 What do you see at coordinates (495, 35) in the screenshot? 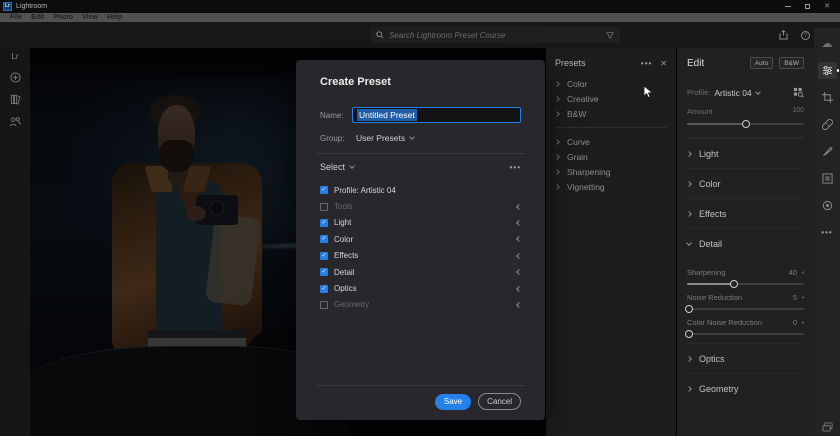
I see `search-input: Search Lightroom Preset Course` at bounding box center [495, 35].